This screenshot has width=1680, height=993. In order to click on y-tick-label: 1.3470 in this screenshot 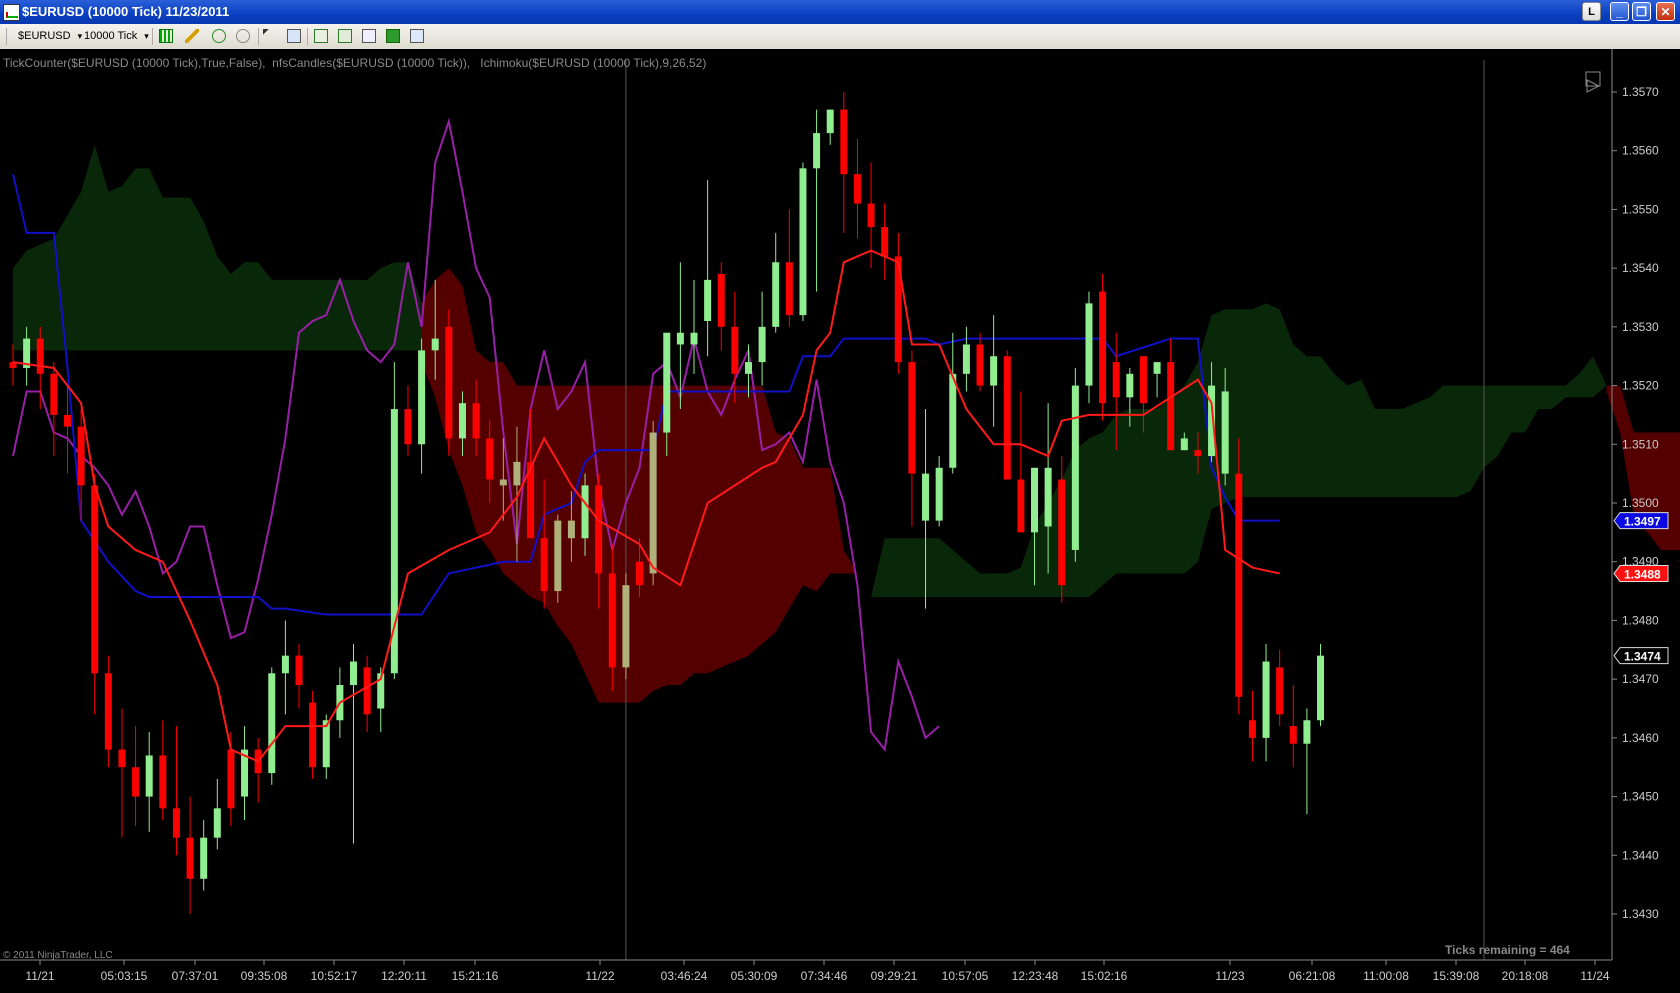, I will do `click(1640, 679)`.